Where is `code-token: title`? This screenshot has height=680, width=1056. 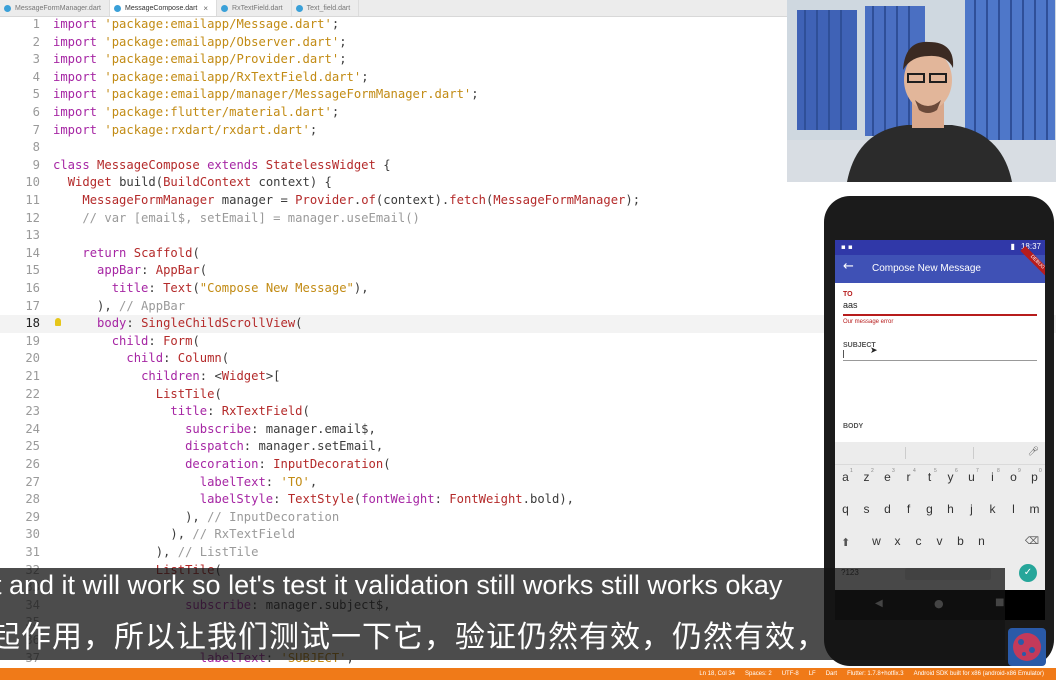
code-token: title is located at coordinates (130, 288).